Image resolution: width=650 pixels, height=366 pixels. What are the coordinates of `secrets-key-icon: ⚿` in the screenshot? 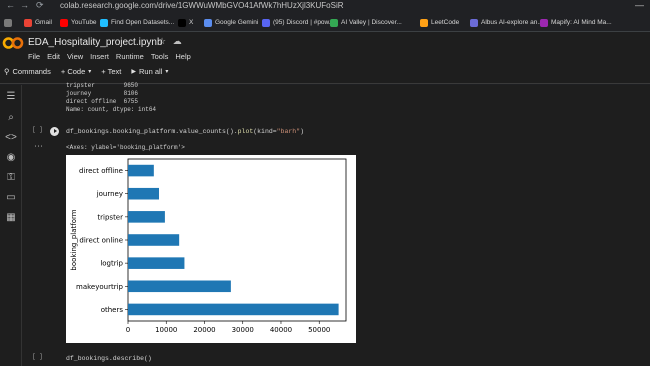 It's located at (11, 178).